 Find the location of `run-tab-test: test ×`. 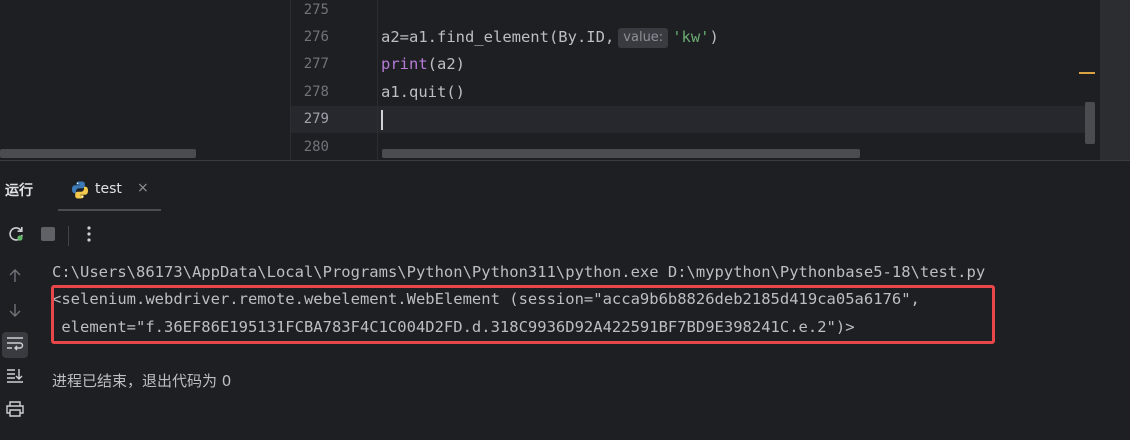

run-tab-test: test × is located at coordinates (109, 192).